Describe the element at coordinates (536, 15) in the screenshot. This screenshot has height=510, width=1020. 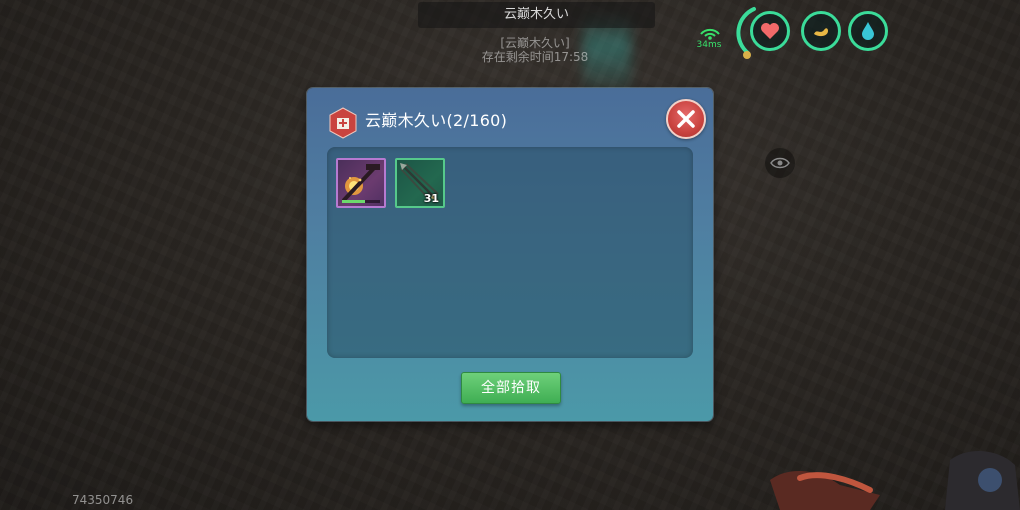
I see `top-info-bar: 云巅木久い` at that location.